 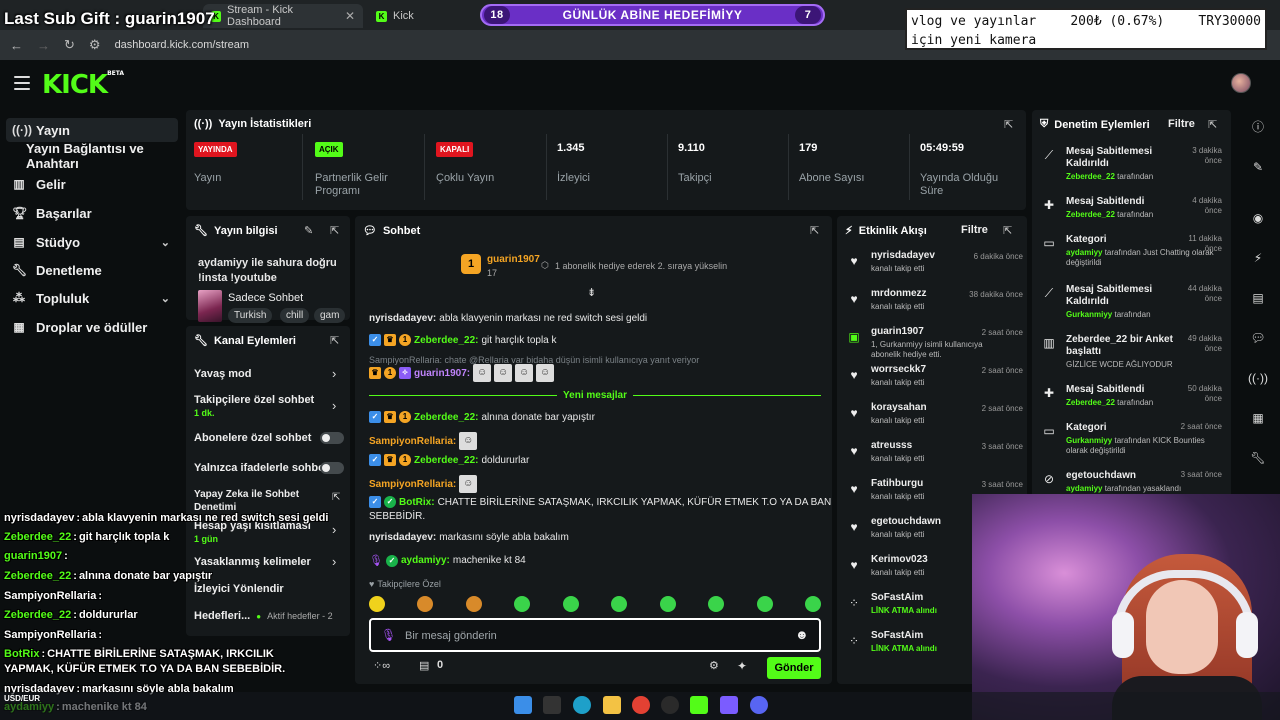 I want to click on heart-icon: ♥, so click(x=854, y=527).